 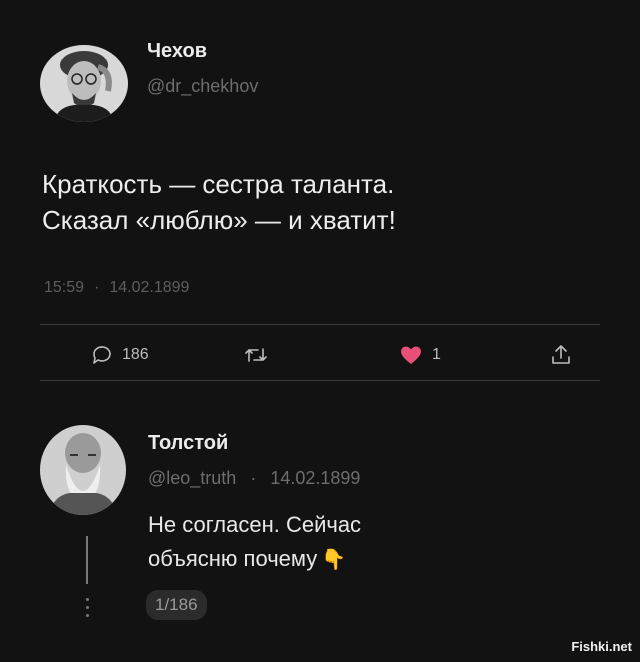 What do you see at coordinates (254, 542) in the screenshot?
I see `reply-text: Не согласен. Сейчас объясню почему 👇` at bounding box center [254, 542].